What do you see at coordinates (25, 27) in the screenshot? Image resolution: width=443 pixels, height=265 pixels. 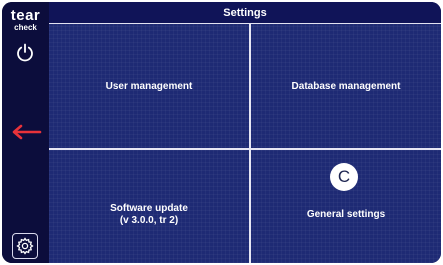 I see `logo-line2: check` at bounding box center [25, 27].